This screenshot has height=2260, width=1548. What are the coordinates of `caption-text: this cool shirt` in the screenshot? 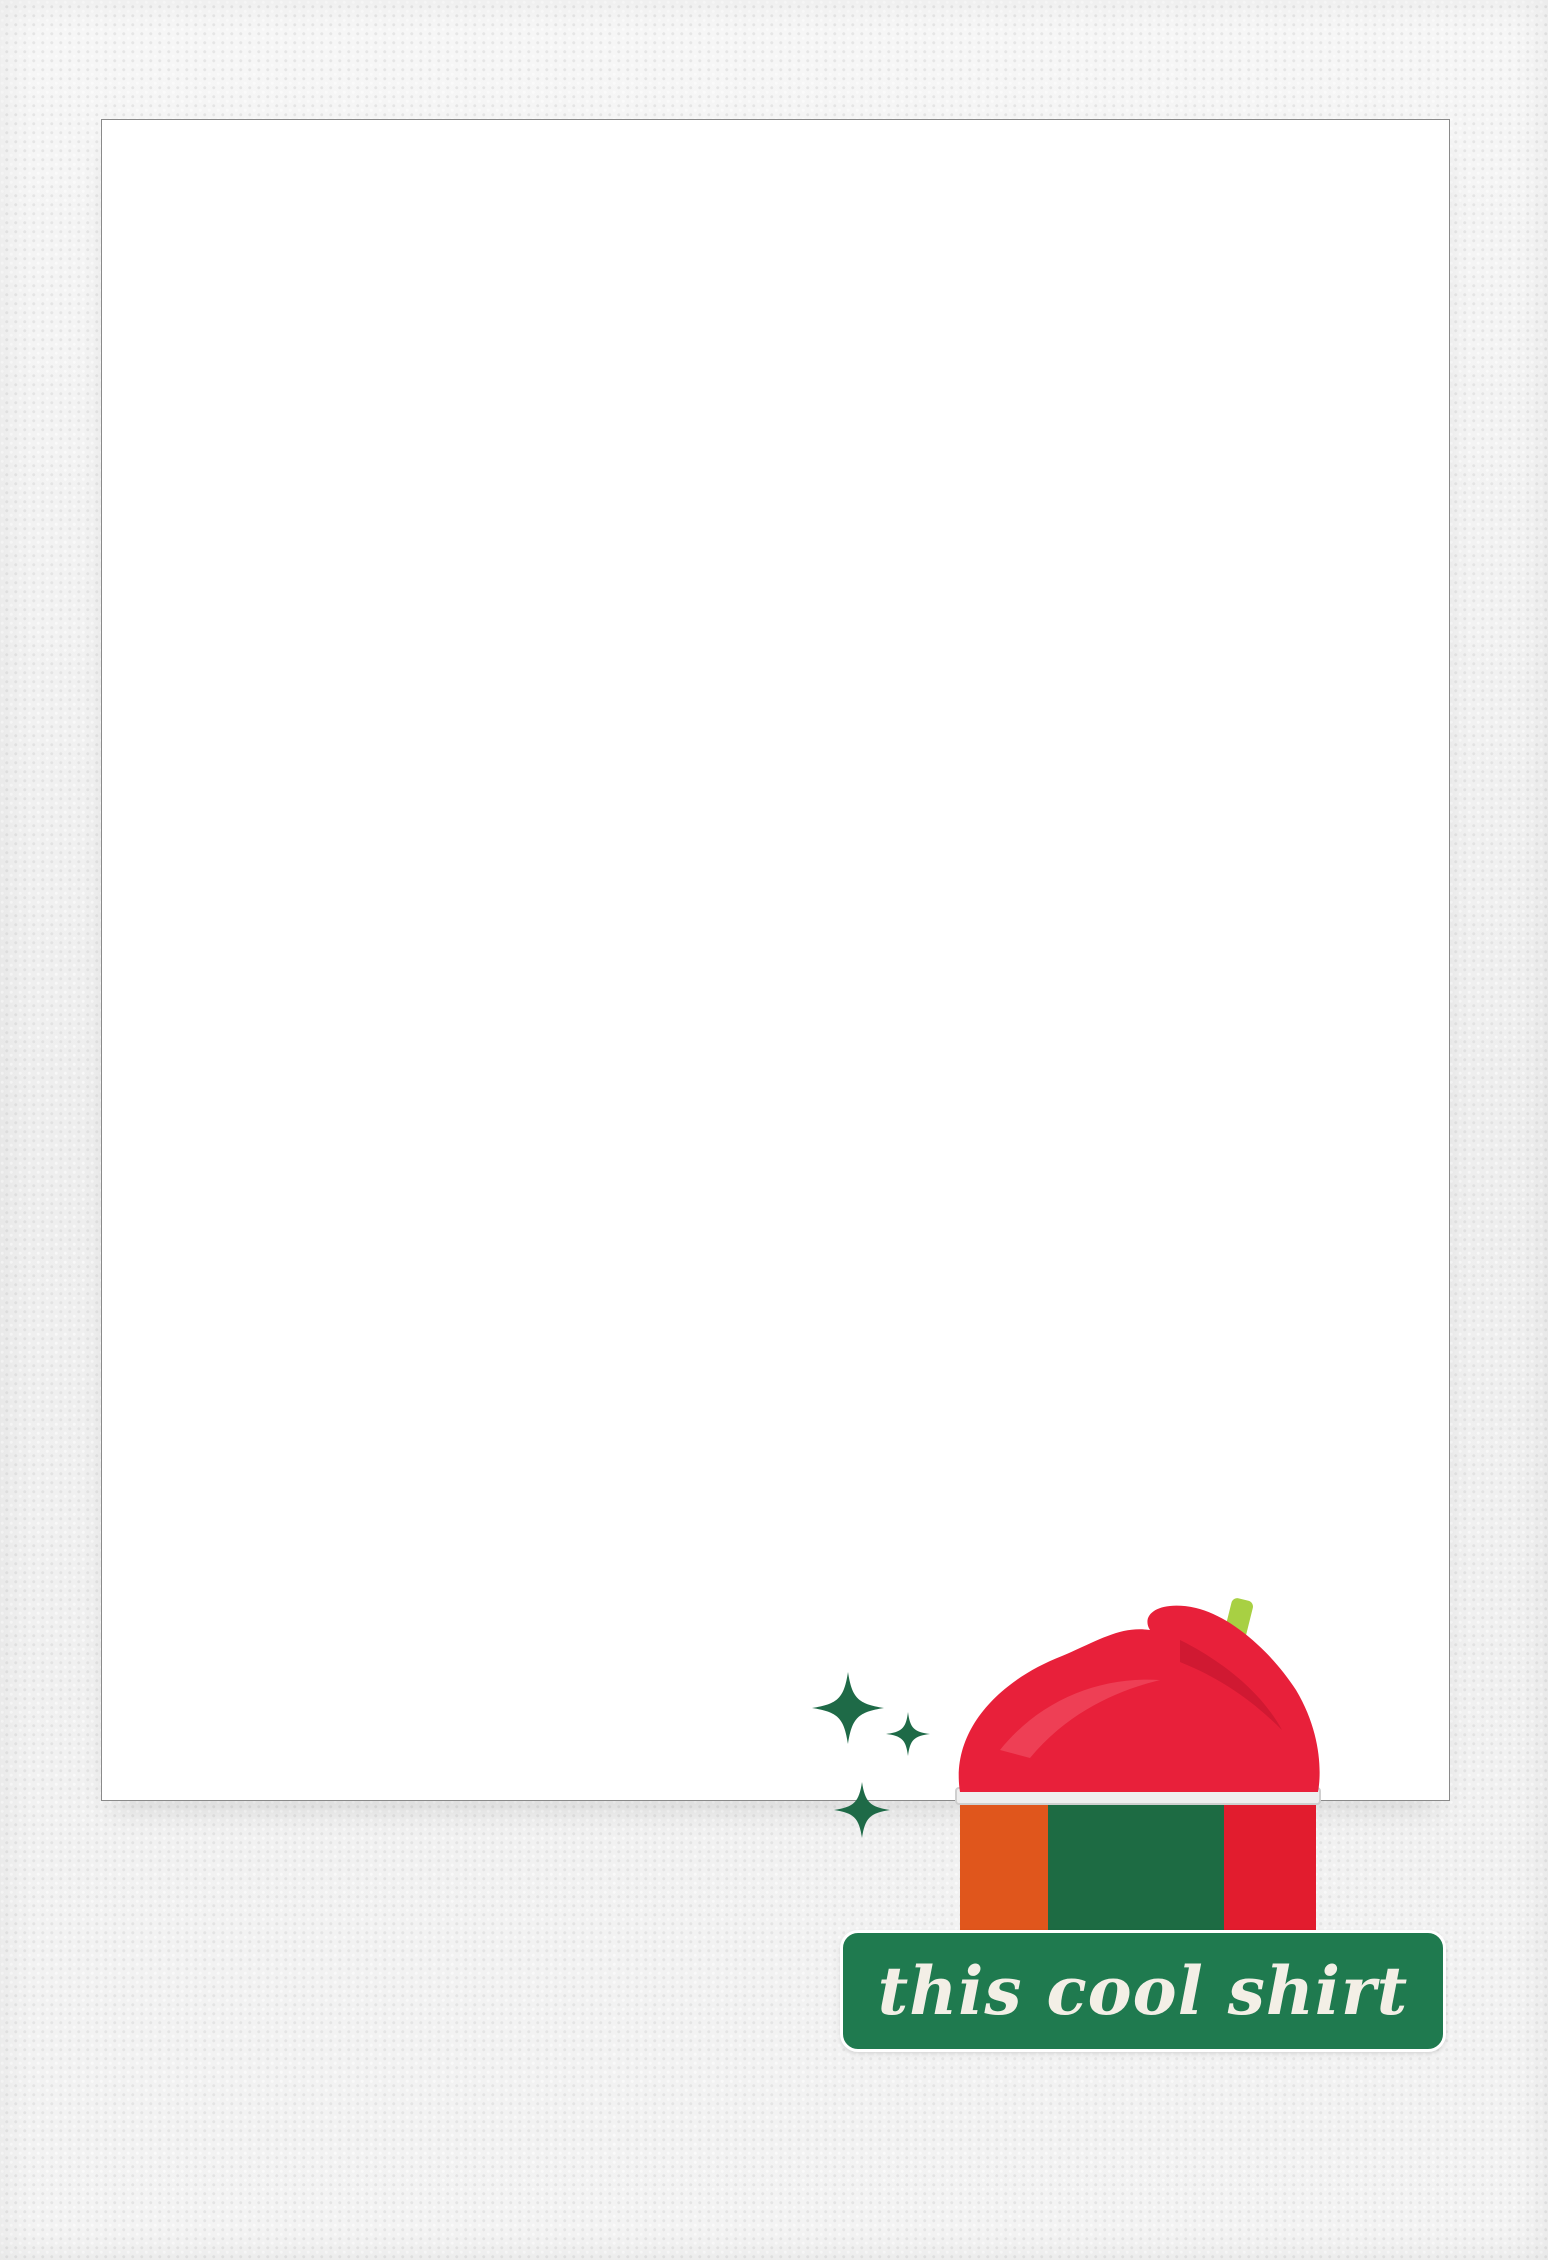 It's located at (1143, 1991).